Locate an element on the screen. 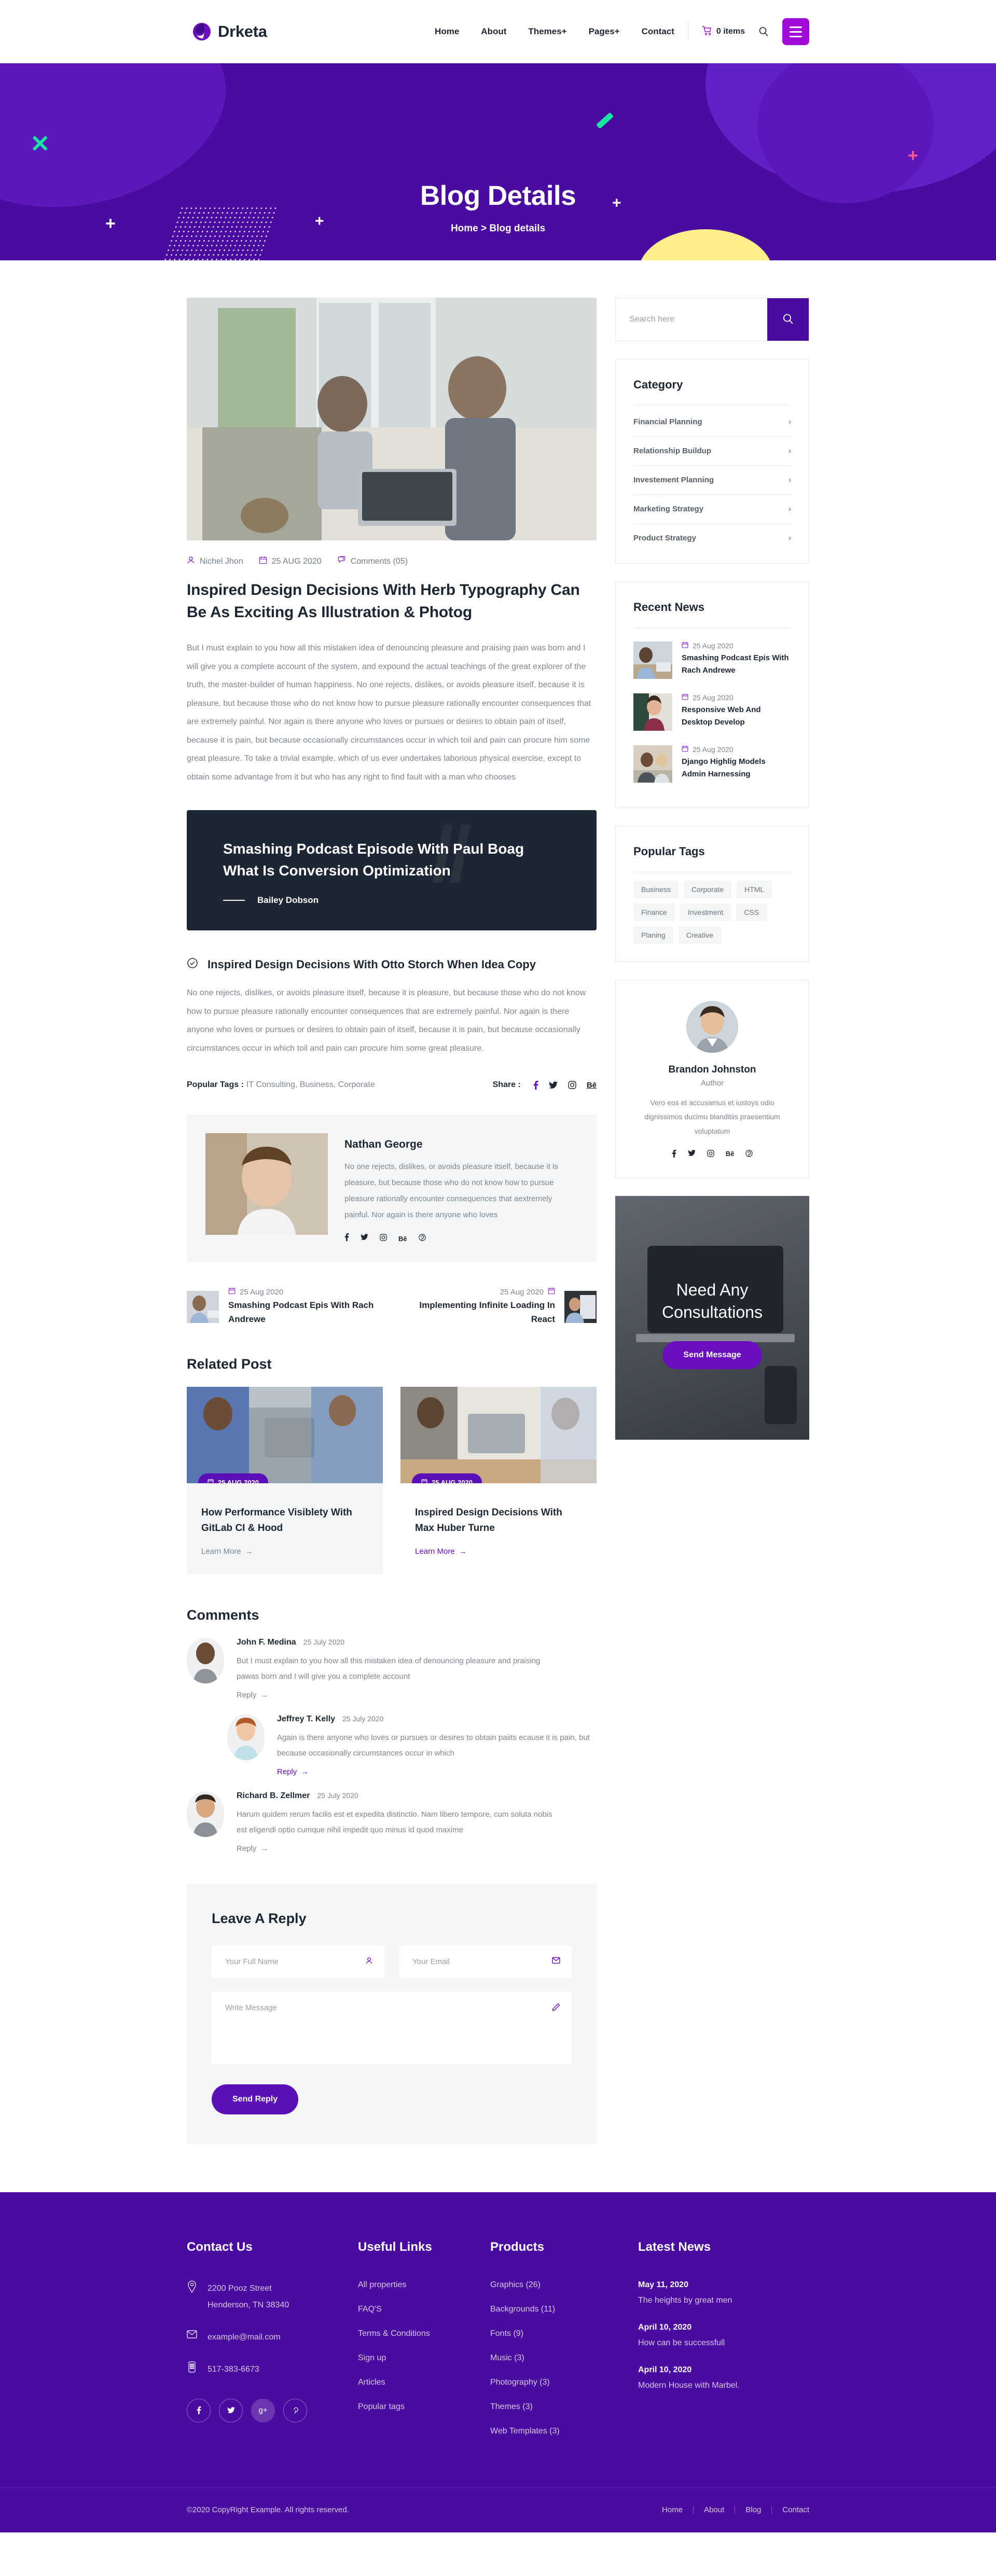 This screenshot has height=2576, width=996. search-icon is located at coordinates (763, 31).